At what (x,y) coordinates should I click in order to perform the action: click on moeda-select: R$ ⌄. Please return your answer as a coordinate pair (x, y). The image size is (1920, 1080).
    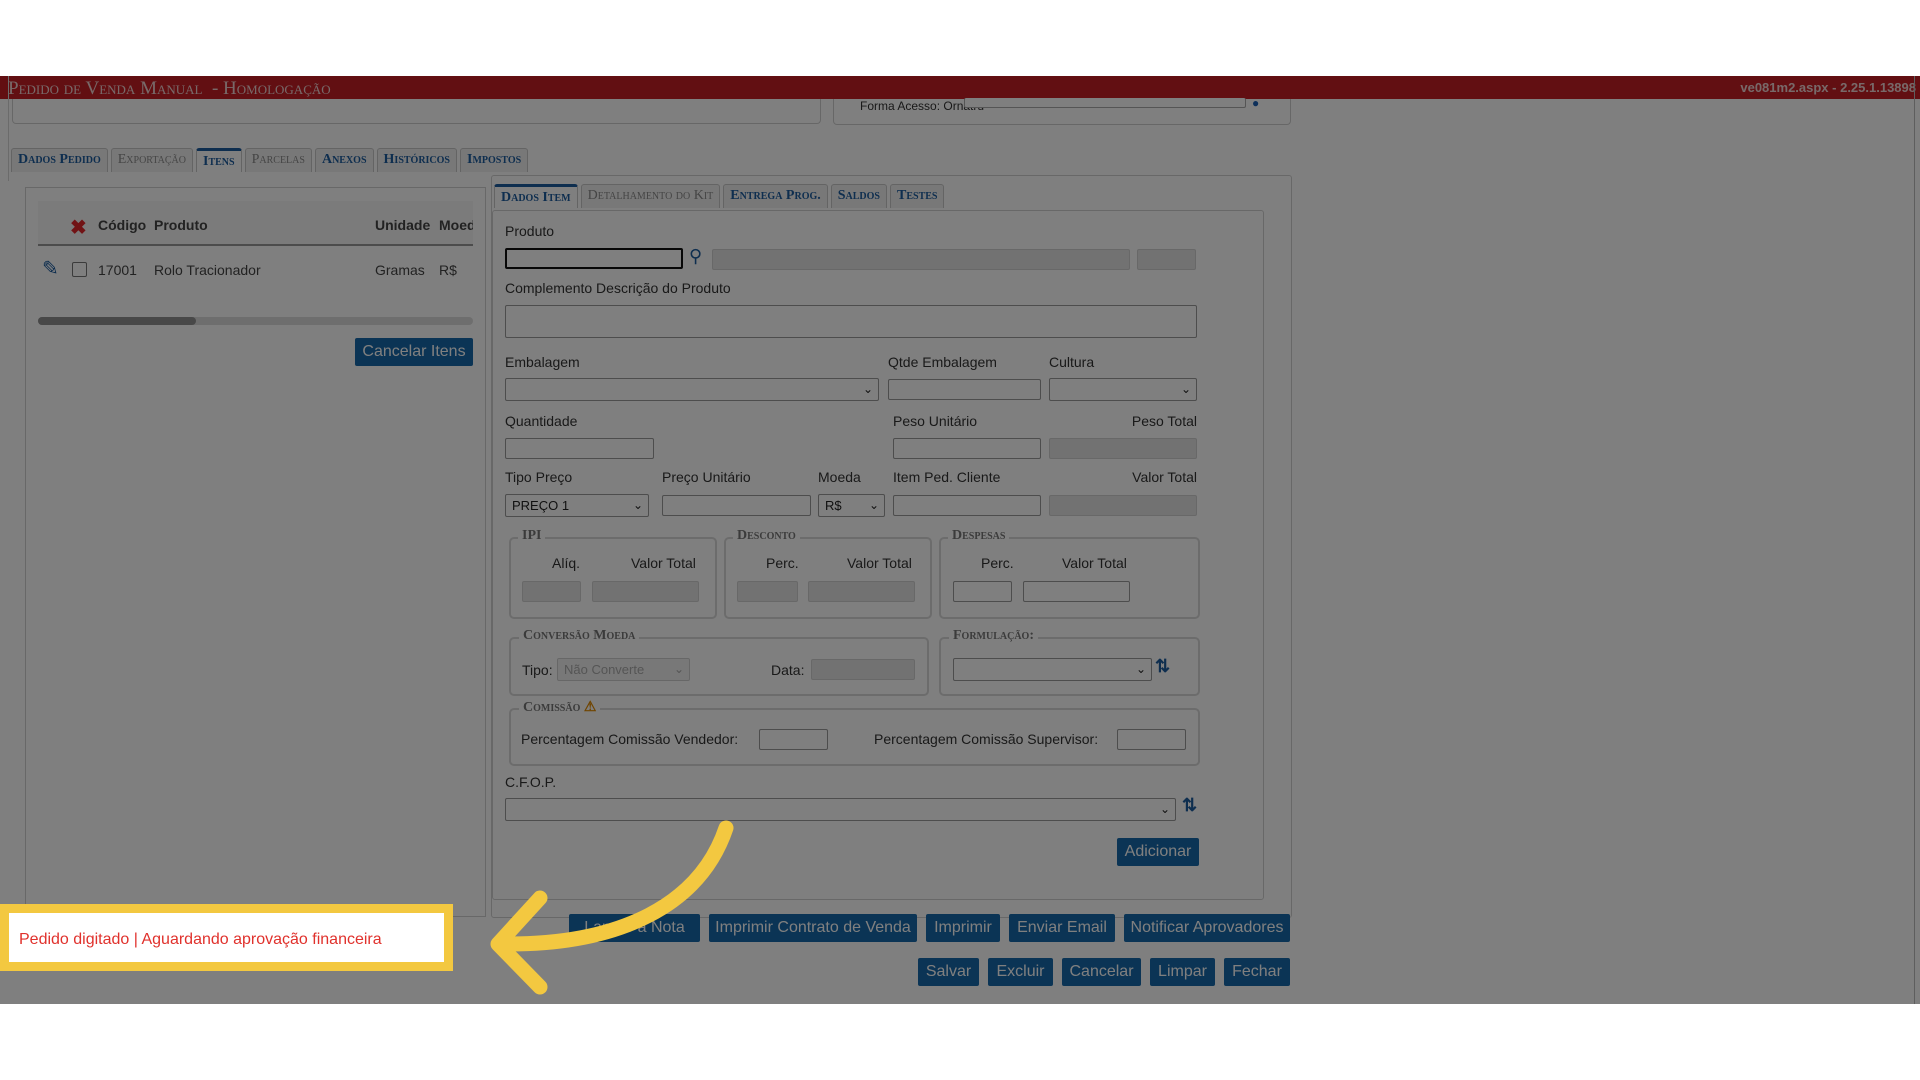
    Looking at the image, I should click on (851, 505).